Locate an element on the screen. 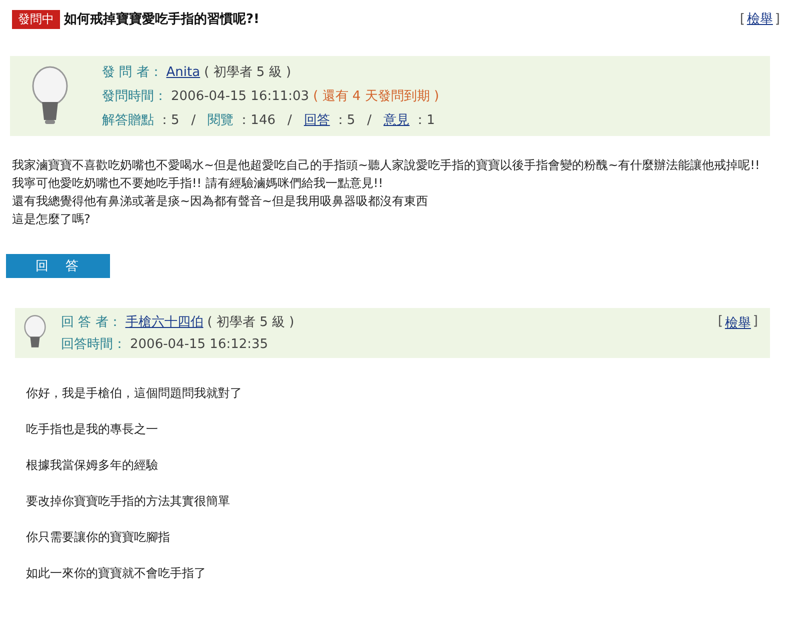  stat-label: 解答贈點 is located at coordinates (128, 120).